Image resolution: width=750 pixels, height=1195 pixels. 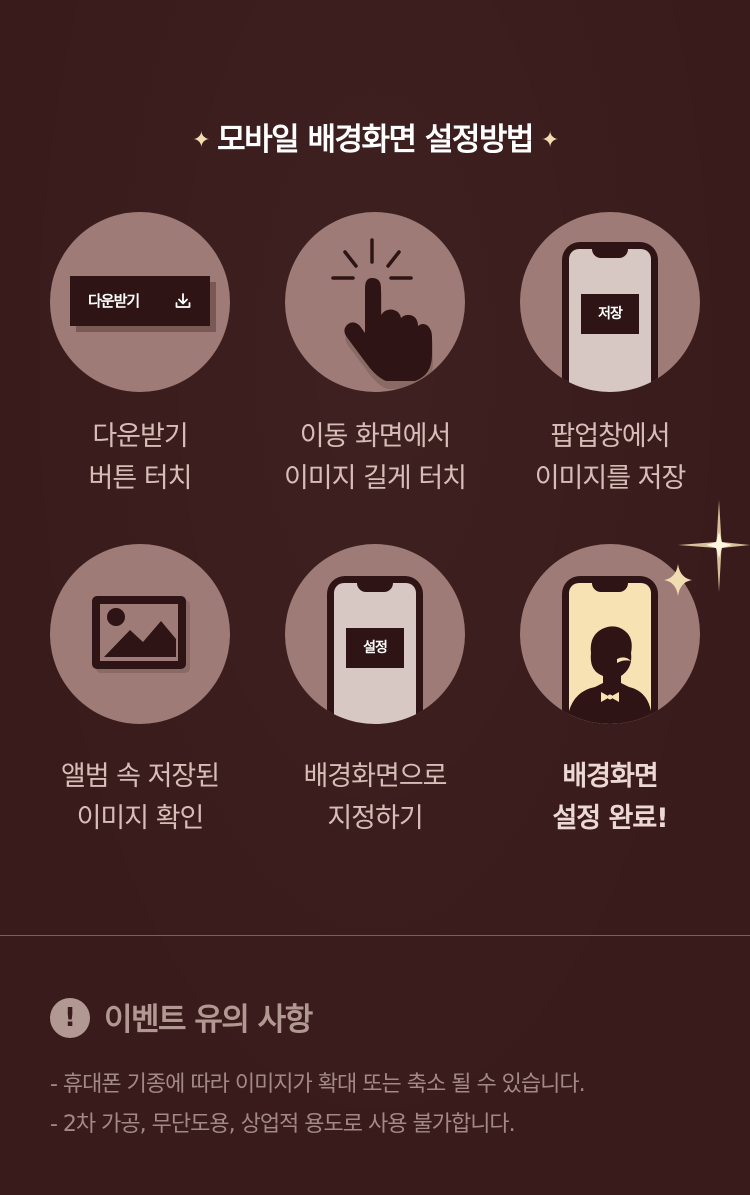 I want to click on notice-item: - 2차 가공, 무단도용, 상업적 용도로 사용 불가합니다., so click(x=283, y=1124).